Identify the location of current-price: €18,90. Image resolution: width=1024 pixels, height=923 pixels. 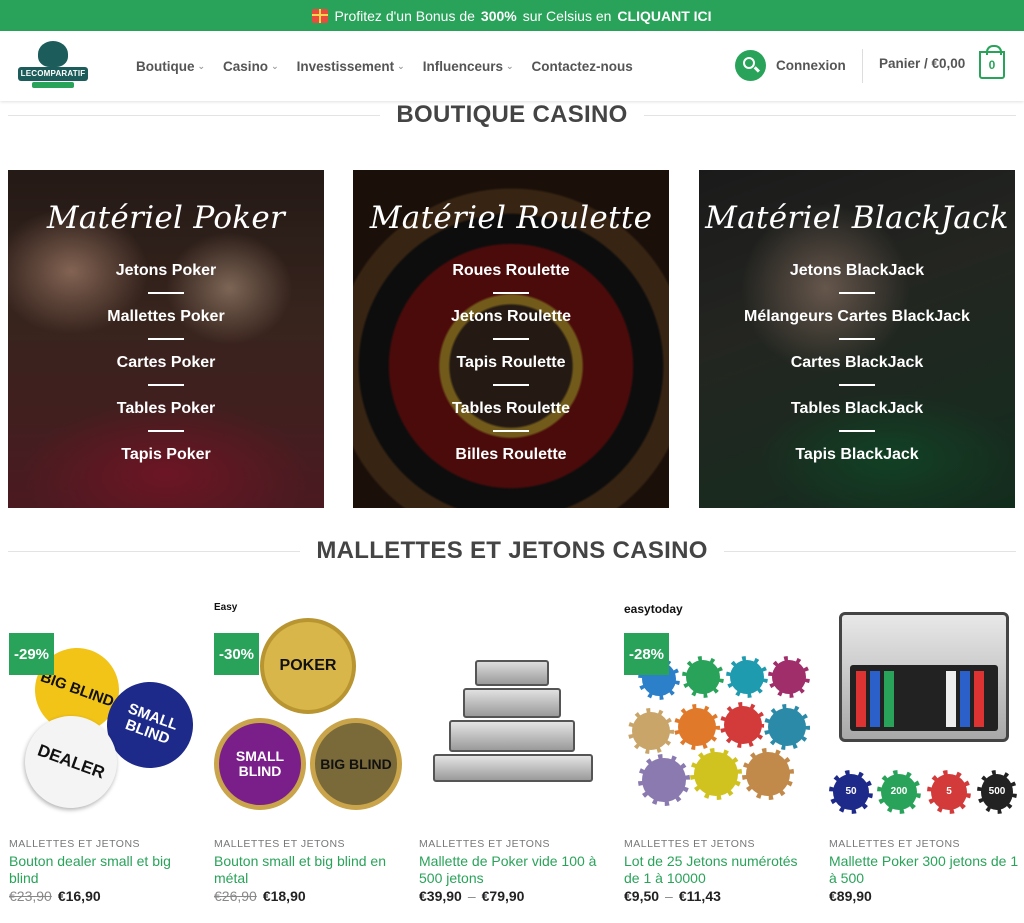
(284, 896).